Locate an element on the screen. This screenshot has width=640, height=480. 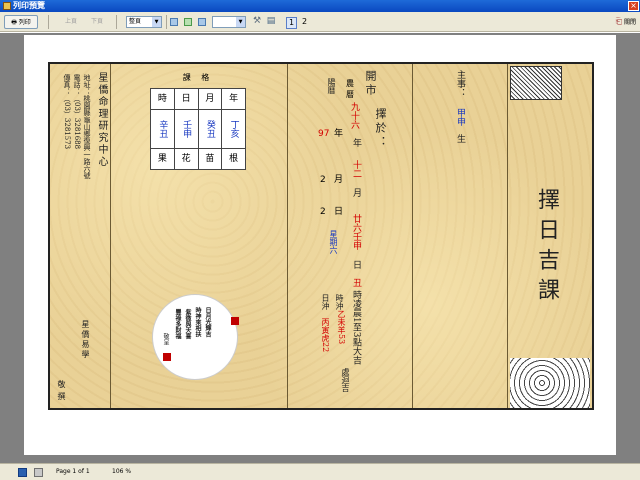
multi-page-icon is located at coordinates (202, 22).